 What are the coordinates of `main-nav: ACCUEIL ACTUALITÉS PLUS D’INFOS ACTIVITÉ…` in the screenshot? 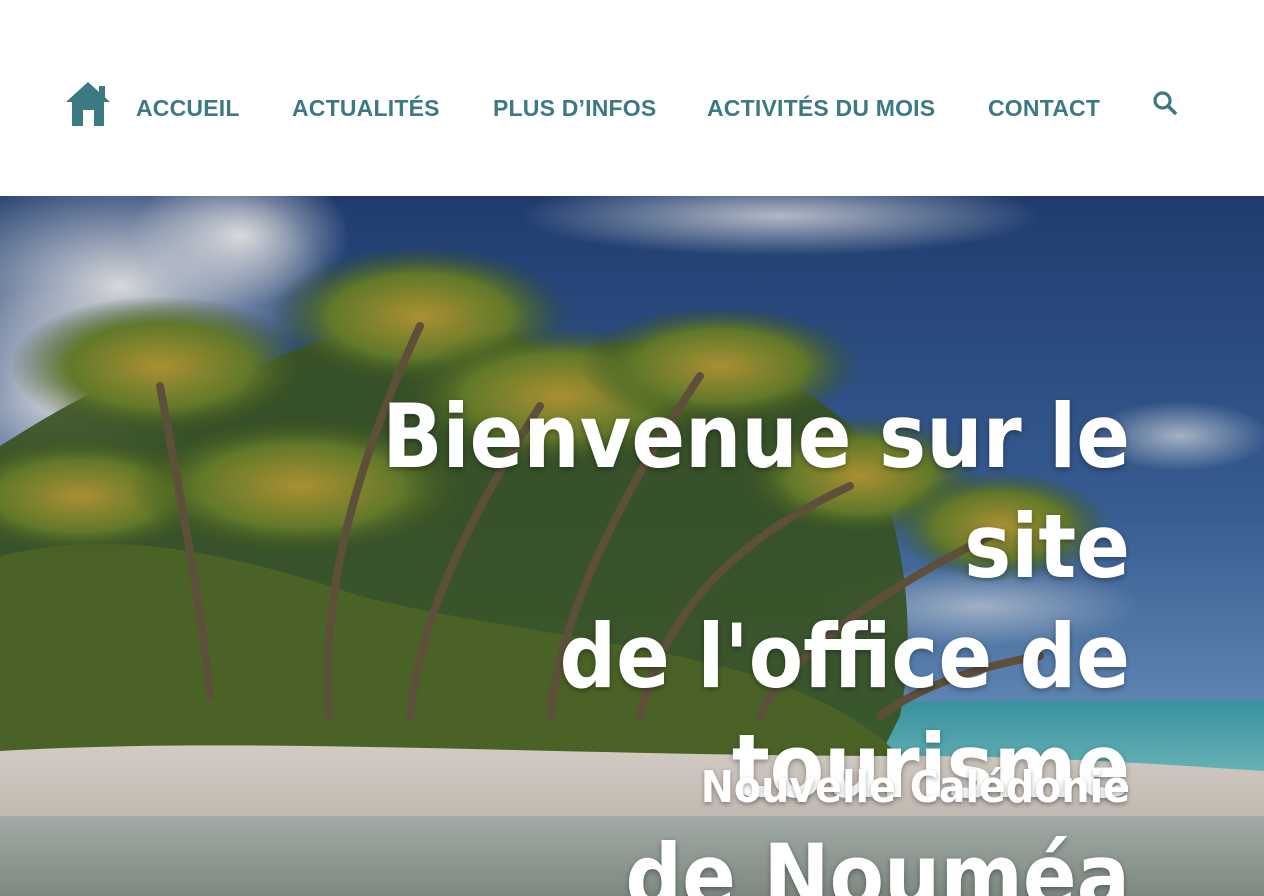 It's located at (632, 108).